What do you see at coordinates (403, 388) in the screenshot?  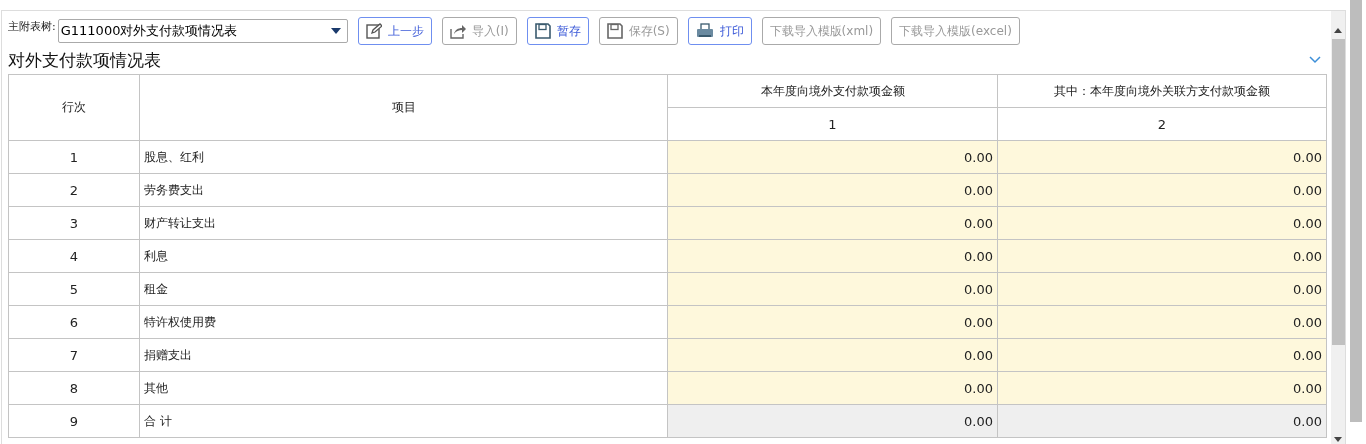 I see `table-cell: 其他` at bounding box center [403, 388].